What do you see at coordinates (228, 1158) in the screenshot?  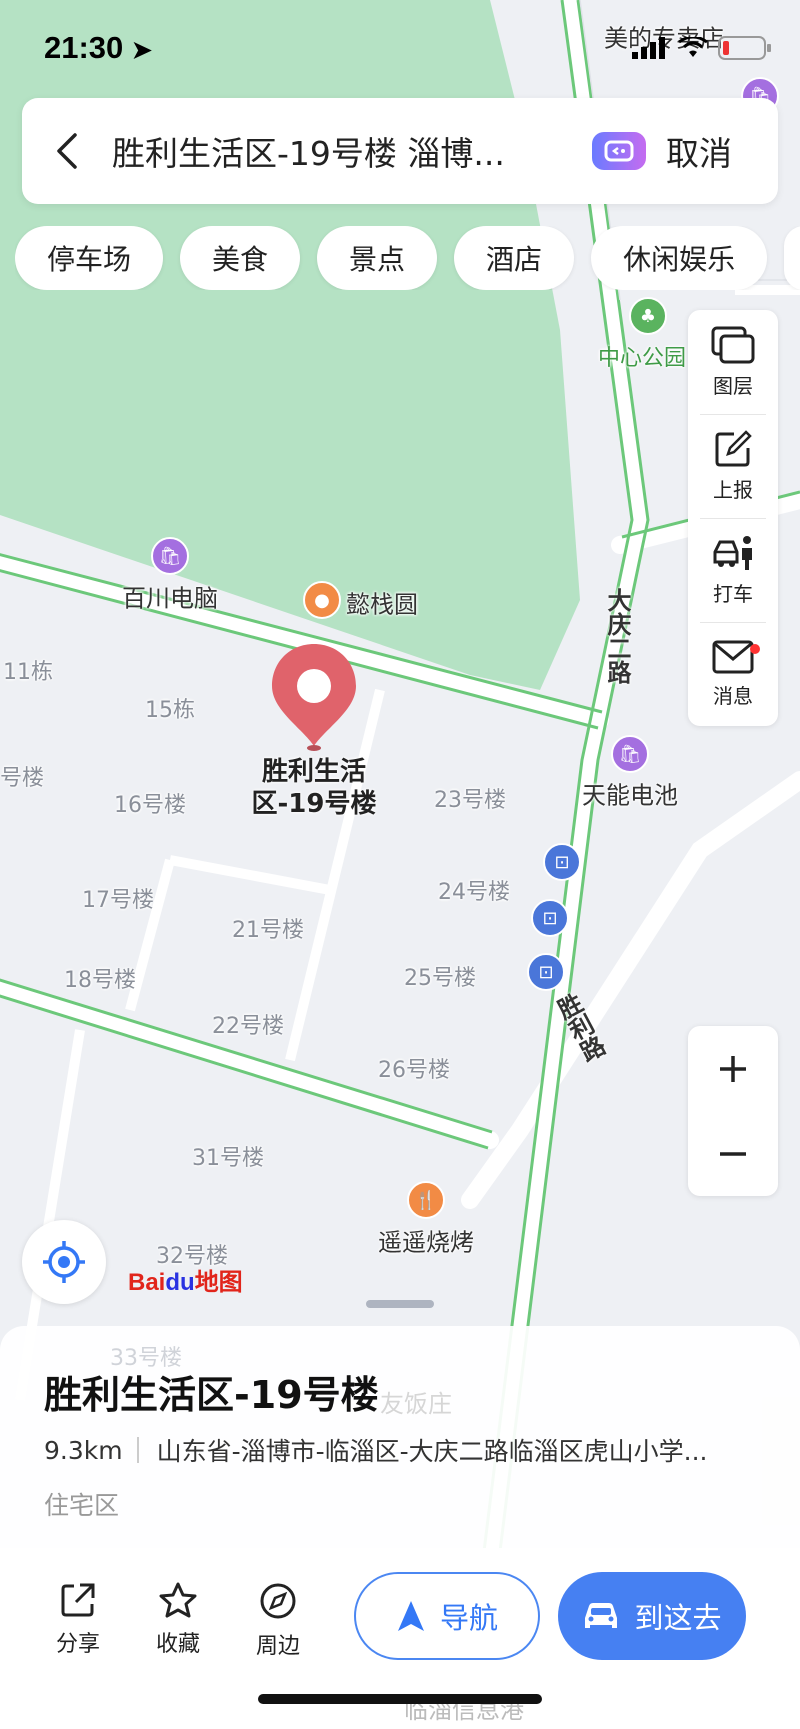 I see `map-label-b31: 31号楼` at bounding box center [228, 1158].